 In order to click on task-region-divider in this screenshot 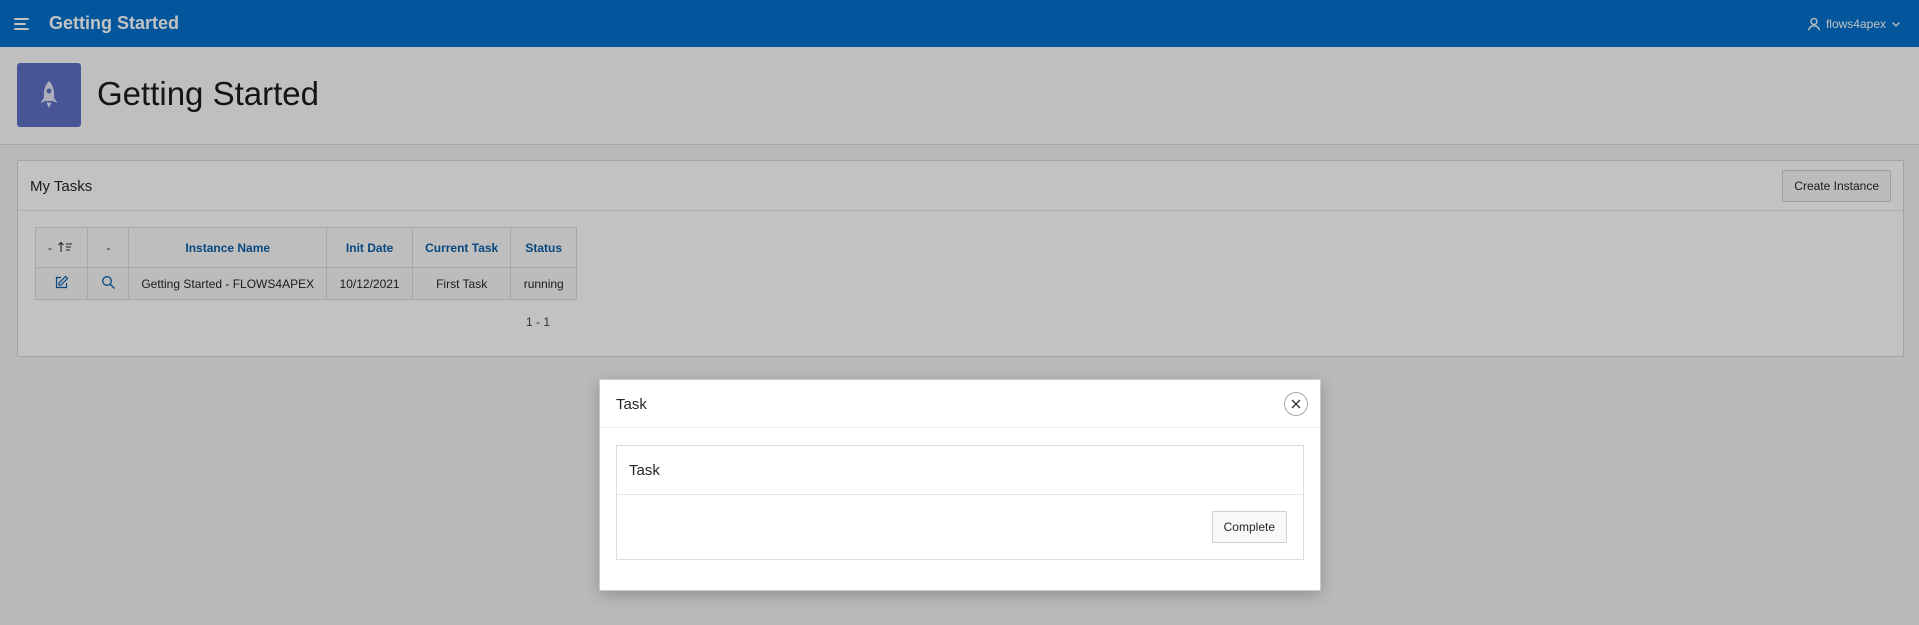, I will do `click(960, 494)`.